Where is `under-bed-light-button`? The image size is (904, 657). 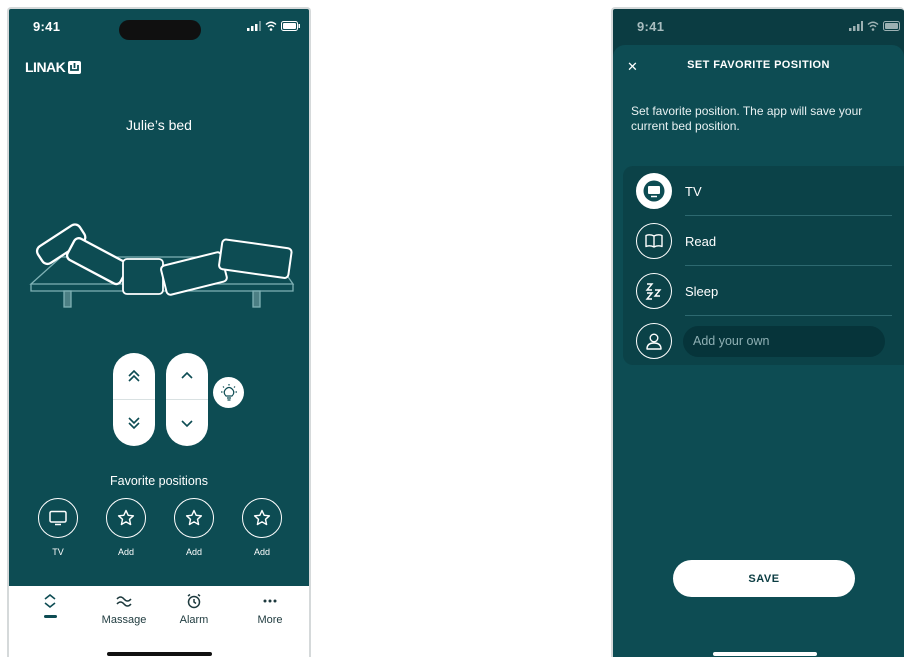
under-bed-light-button is located at coordinates (228, 392).